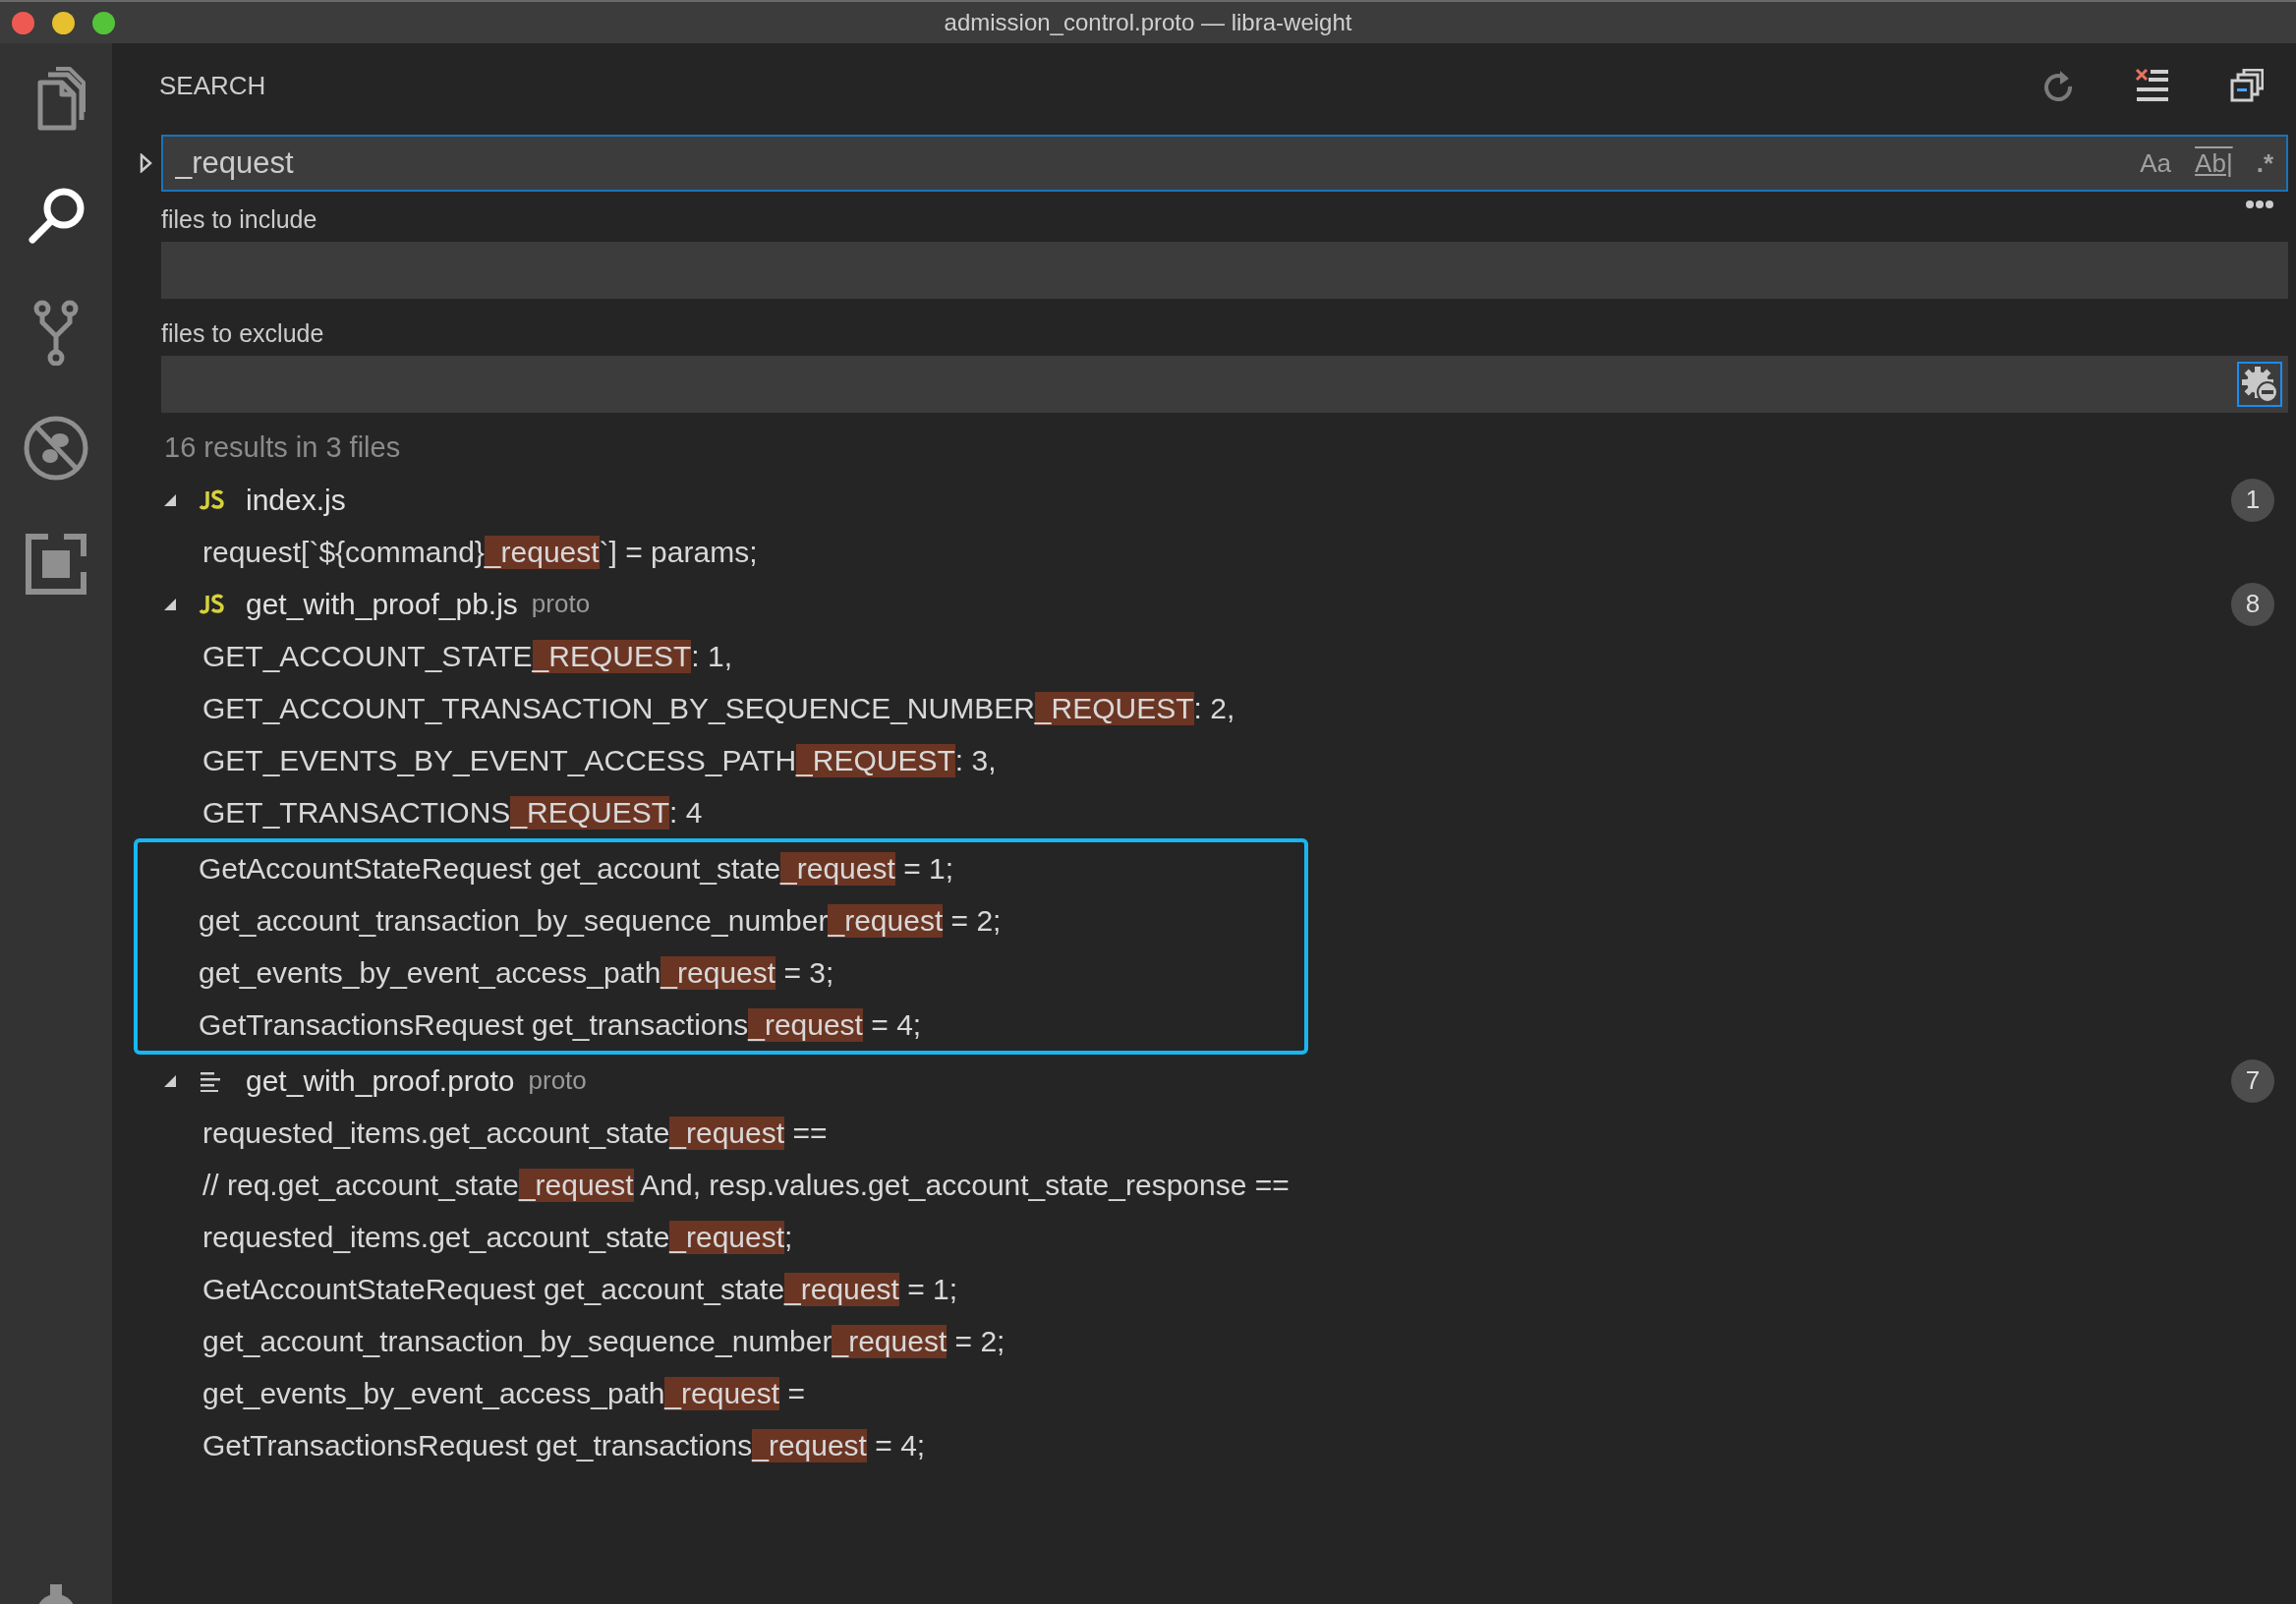  I want to click on window-title: admission_control.proto — libra-weight, so click(1148, 22).